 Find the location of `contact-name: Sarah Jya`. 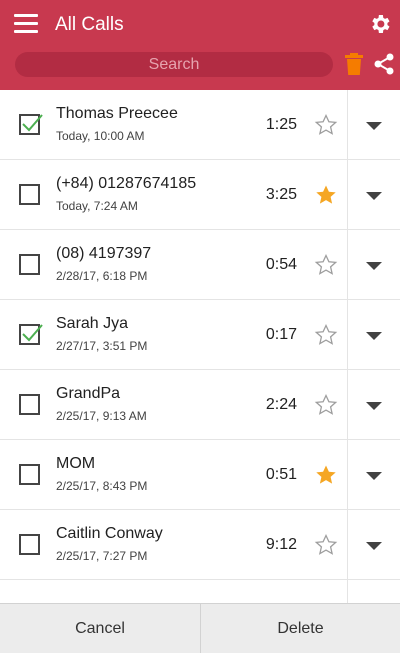

contact-name: Sarah Jya is located at coordinates (92, 323).